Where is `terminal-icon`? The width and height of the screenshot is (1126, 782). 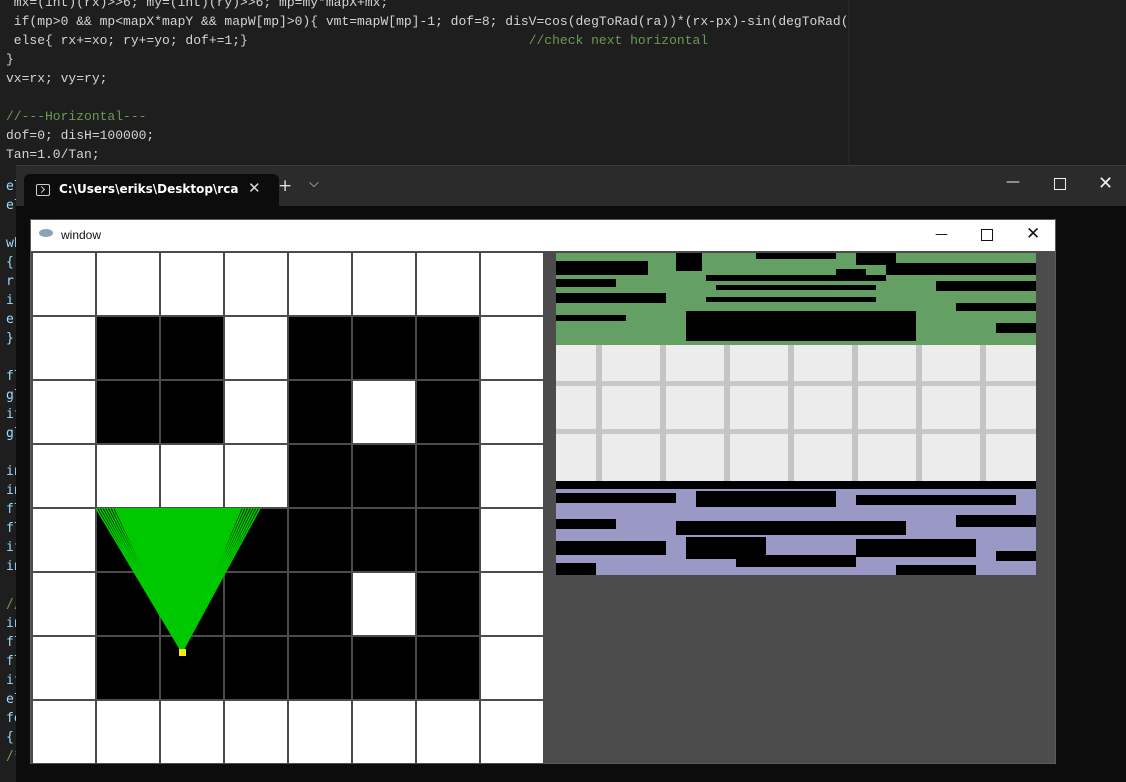
terminal-icon is located at coordinates (43, 190).